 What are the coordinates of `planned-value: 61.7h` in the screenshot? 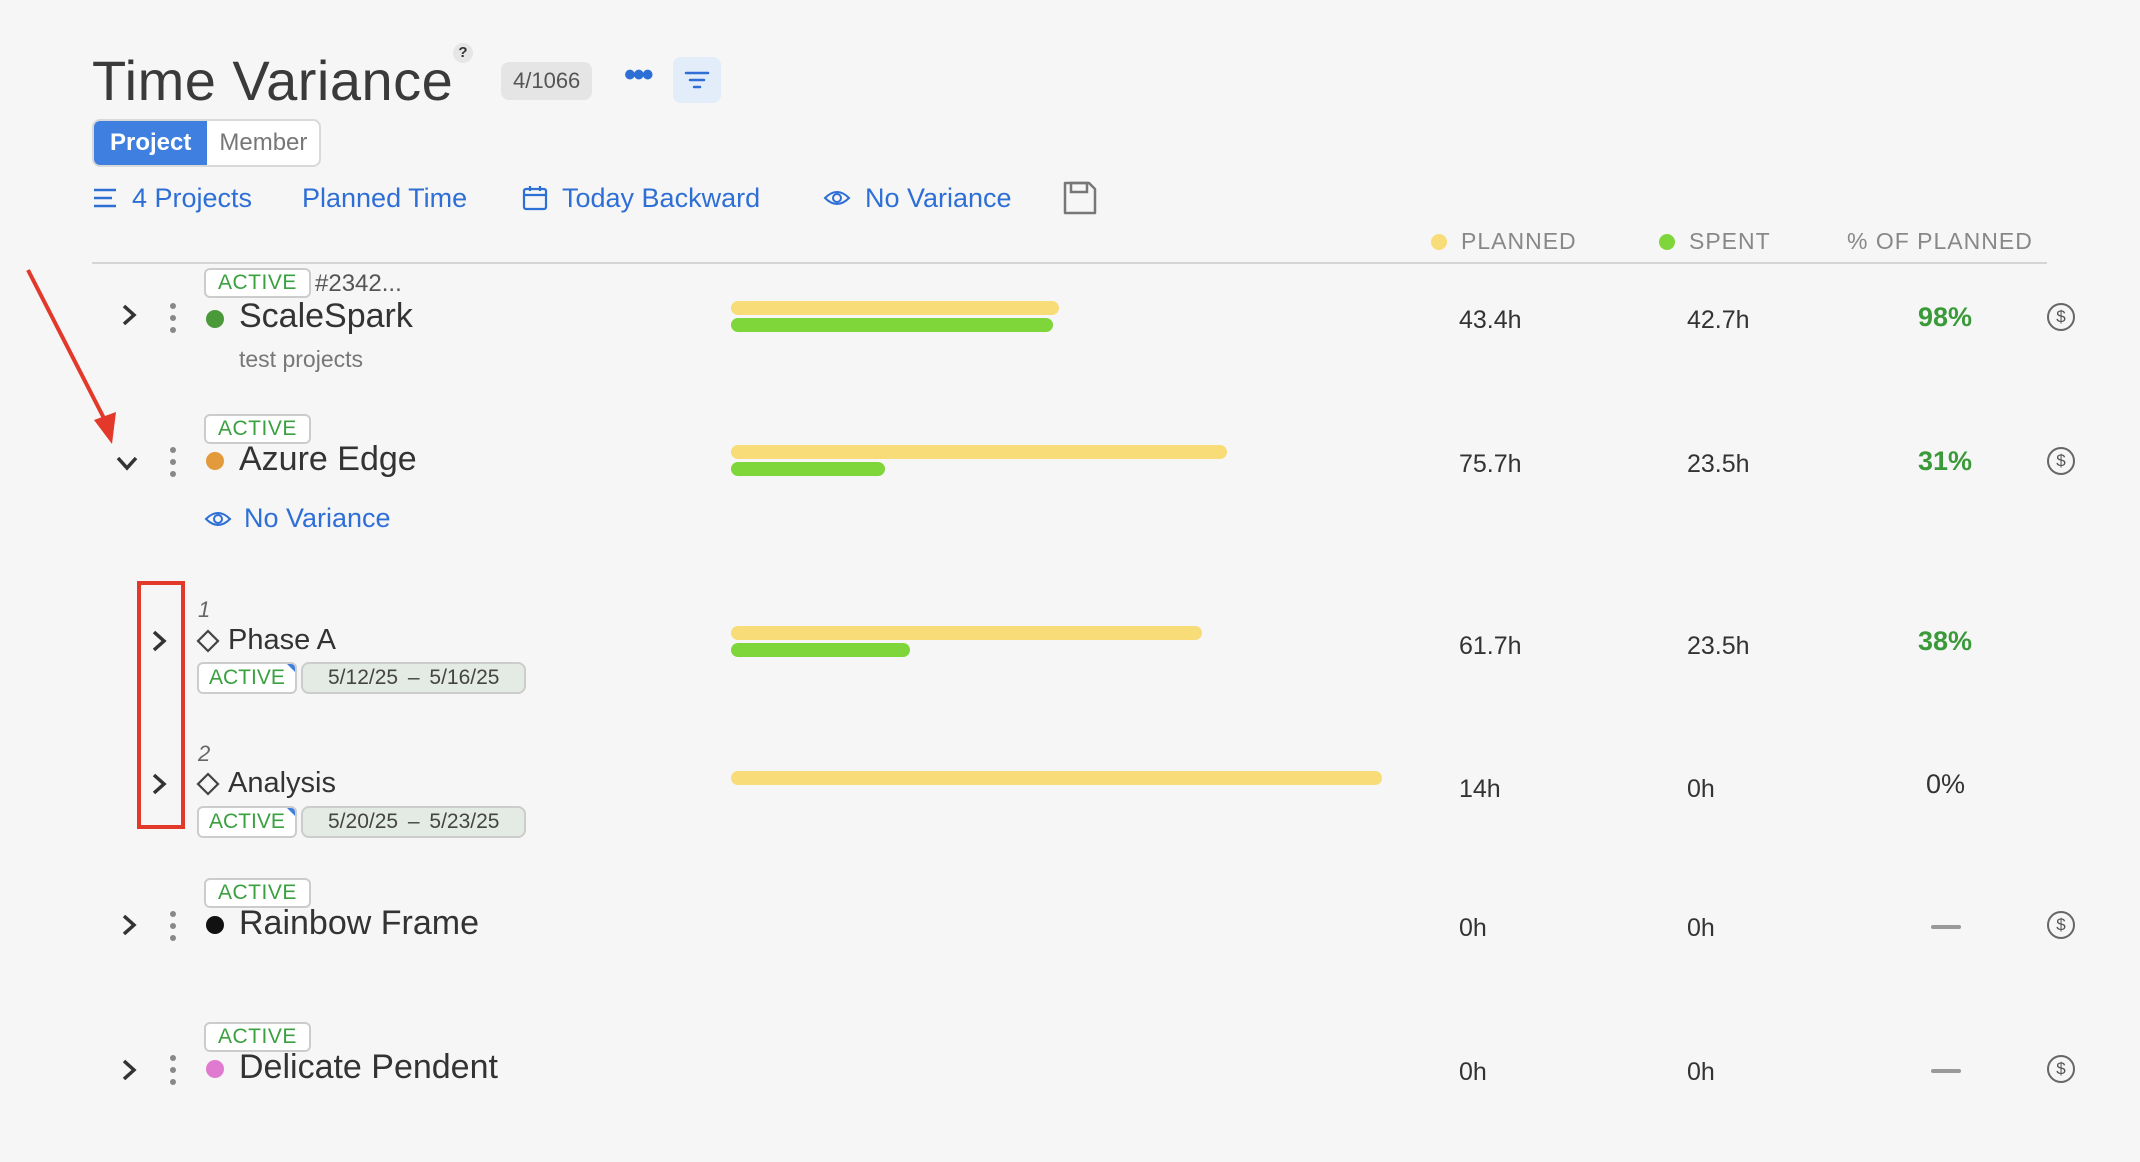 It's located at (1490, 646).